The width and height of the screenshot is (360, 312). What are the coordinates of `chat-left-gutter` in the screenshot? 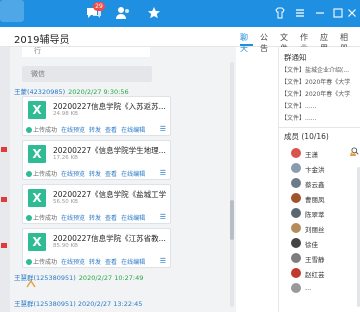 It's located at (5, 179).